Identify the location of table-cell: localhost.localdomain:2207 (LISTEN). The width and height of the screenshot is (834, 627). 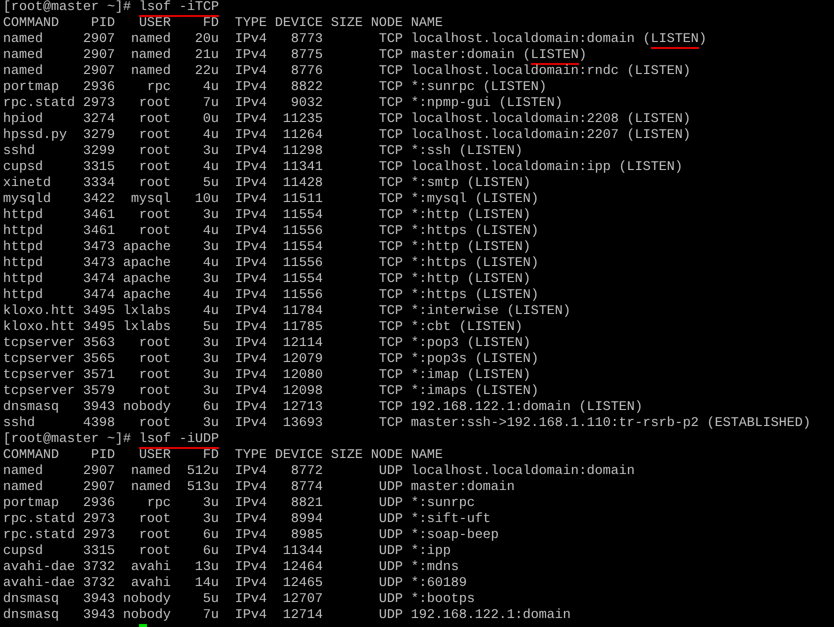
(550, 136).